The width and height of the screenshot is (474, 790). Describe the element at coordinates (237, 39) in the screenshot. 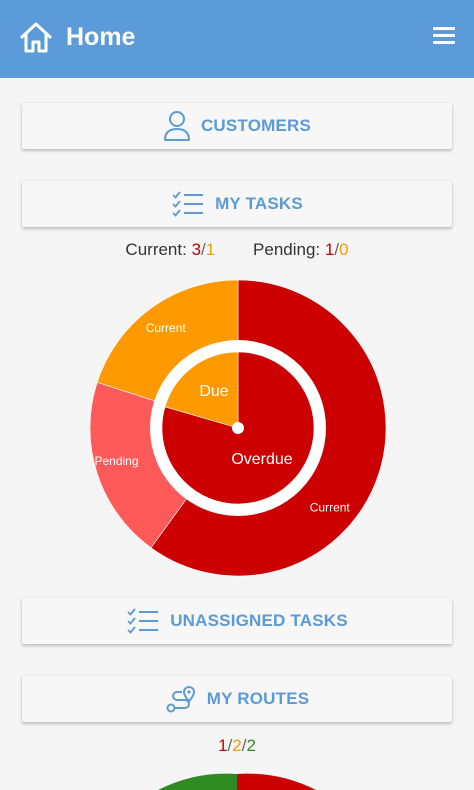

I see `app-header: Home` at that location.